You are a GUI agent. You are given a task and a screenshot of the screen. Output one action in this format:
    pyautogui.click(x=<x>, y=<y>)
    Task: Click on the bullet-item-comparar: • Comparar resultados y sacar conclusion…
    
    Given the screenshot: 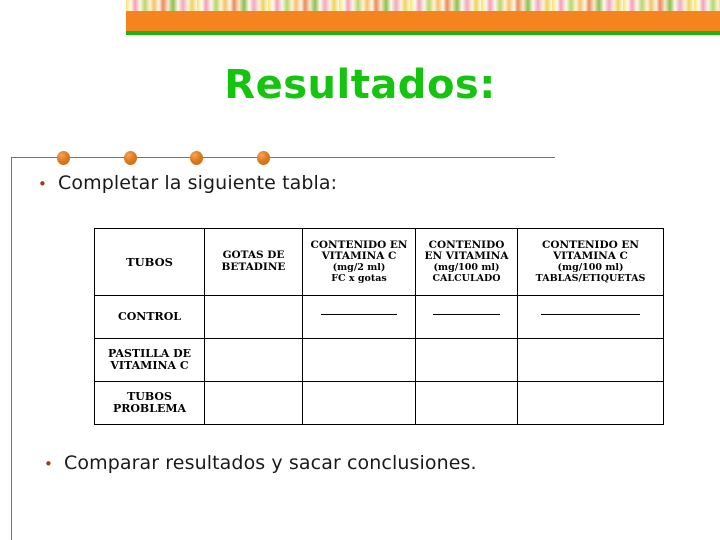 What is the action you would take?
    pyautogui.click(x=260, y=463)
    